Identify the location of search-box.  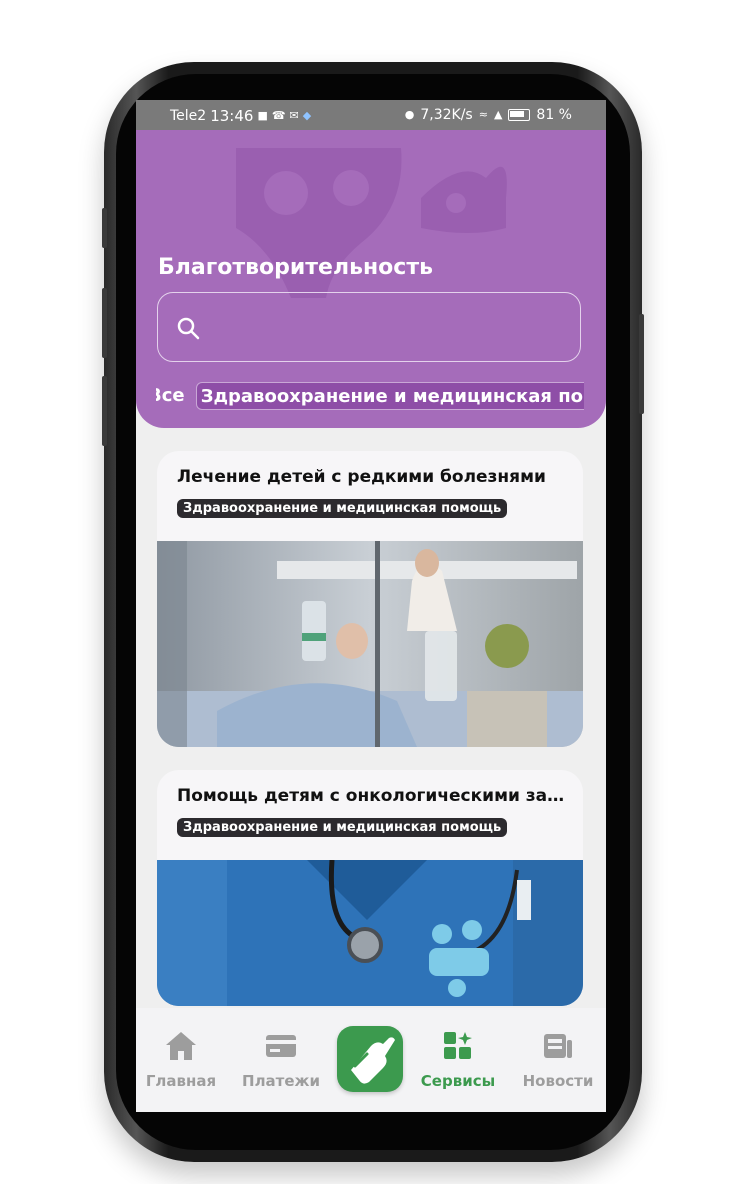
(369, 327).